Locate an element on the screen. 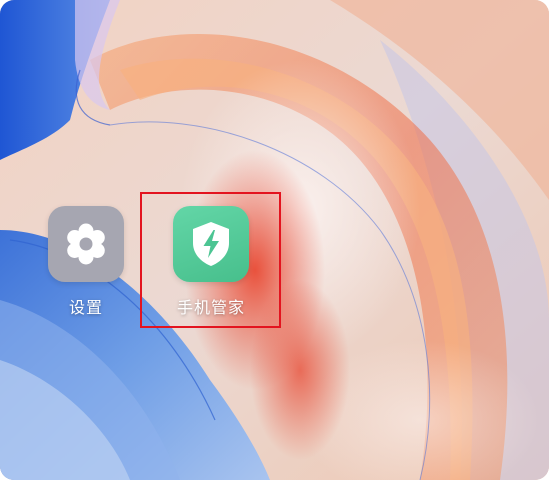 The height and width of the screenshot is (480, 549). shield-bolt-icon is located at coordinates (211, 244).